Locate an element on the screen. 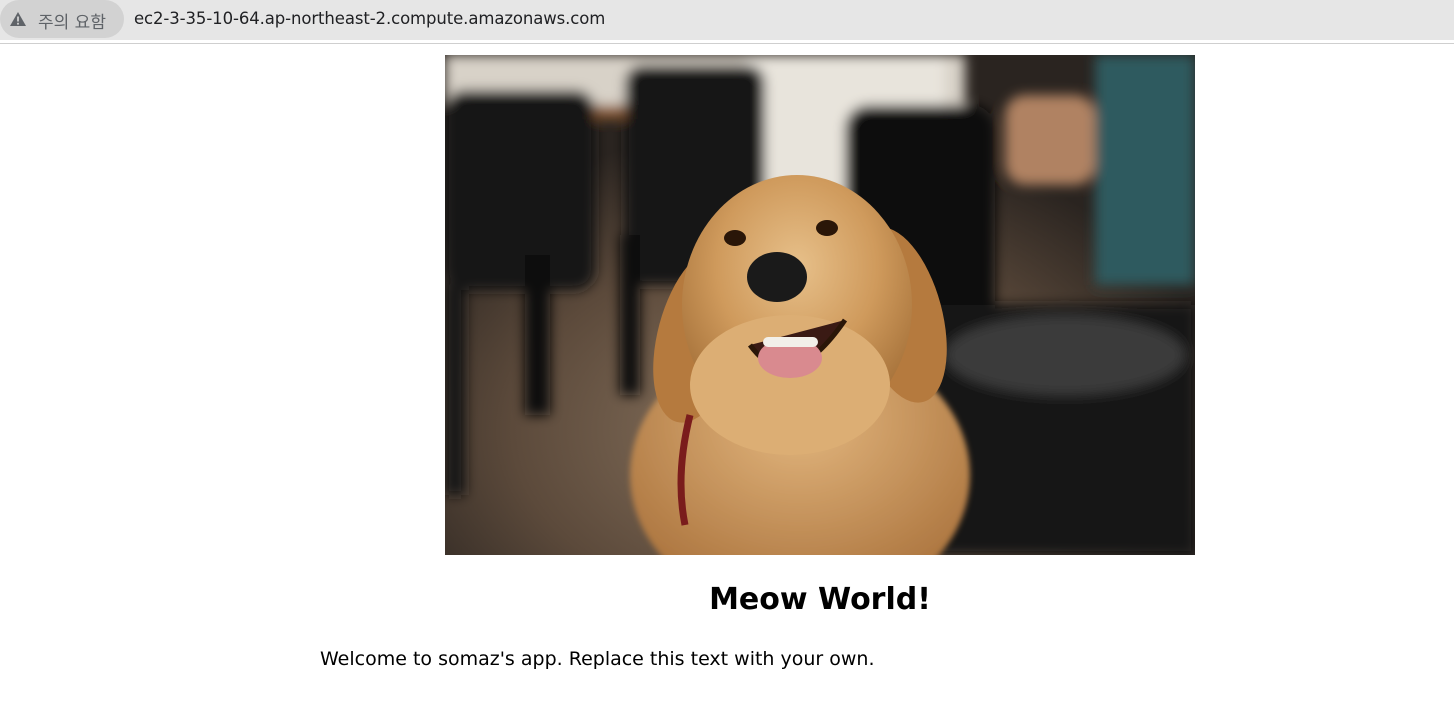 This screenshot has height=710, width=1454. toolbar-divider is located at coordinates (727, 43).